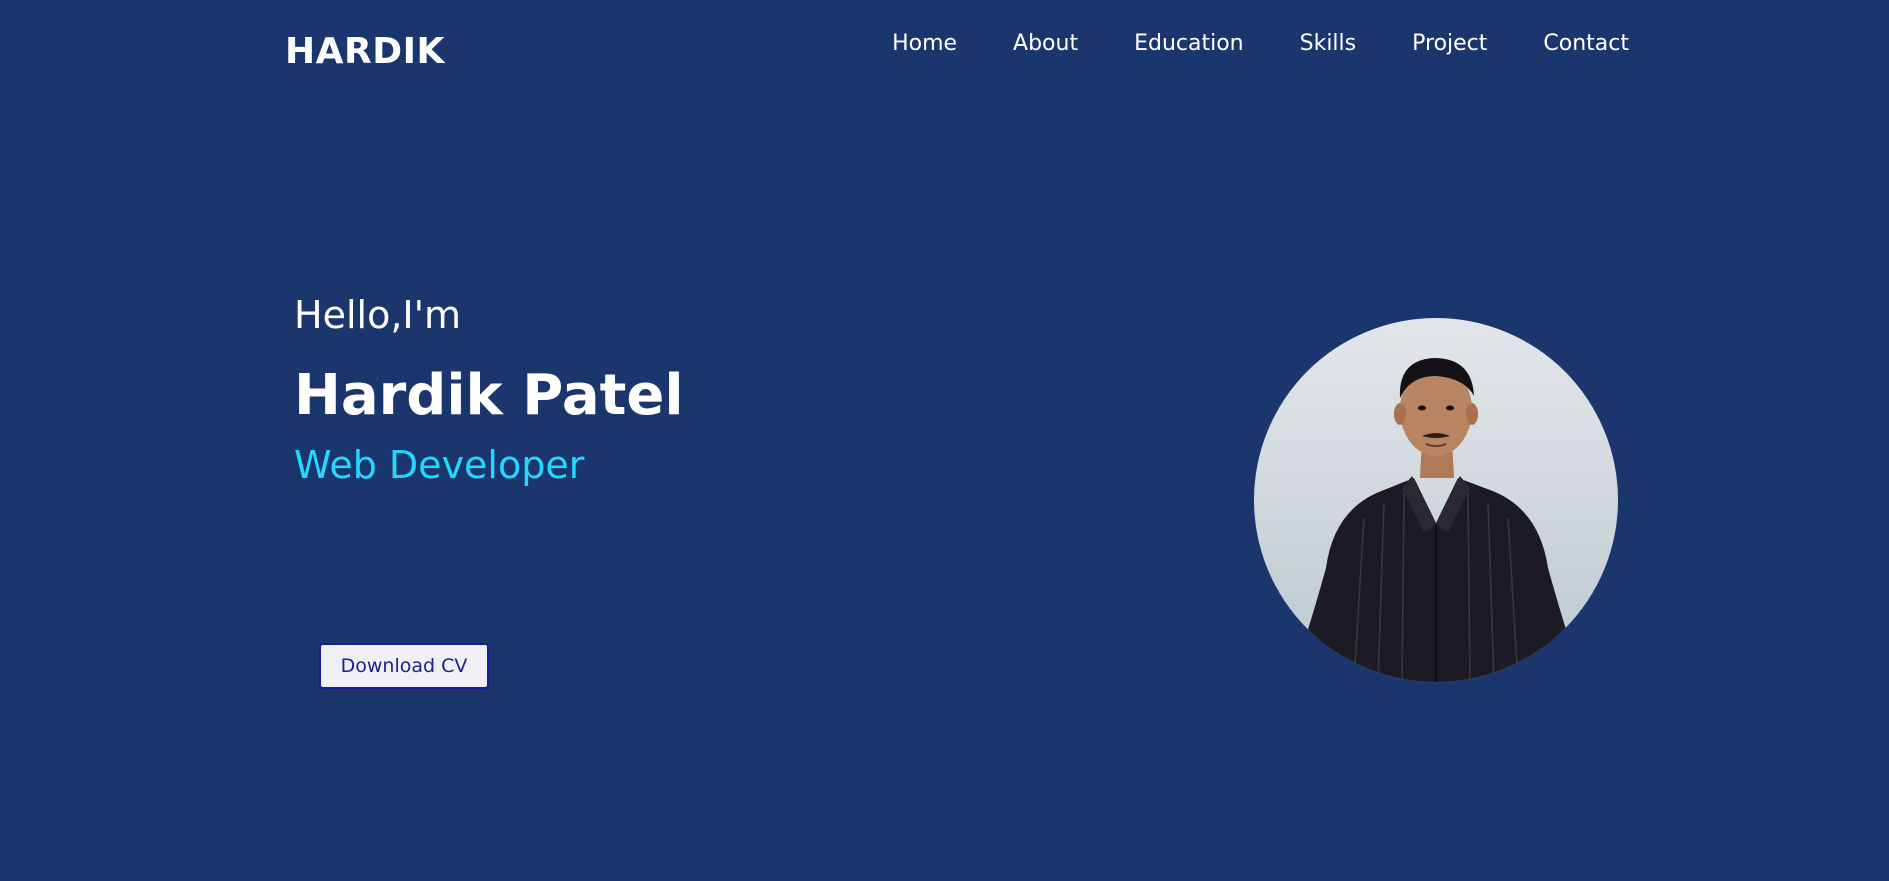 Image resolution: width=1889 pixels, height=881 pixels. Describe the element at coordinates (1045, 44) in the screenshot. I see `nav-item-about: About` at that location.